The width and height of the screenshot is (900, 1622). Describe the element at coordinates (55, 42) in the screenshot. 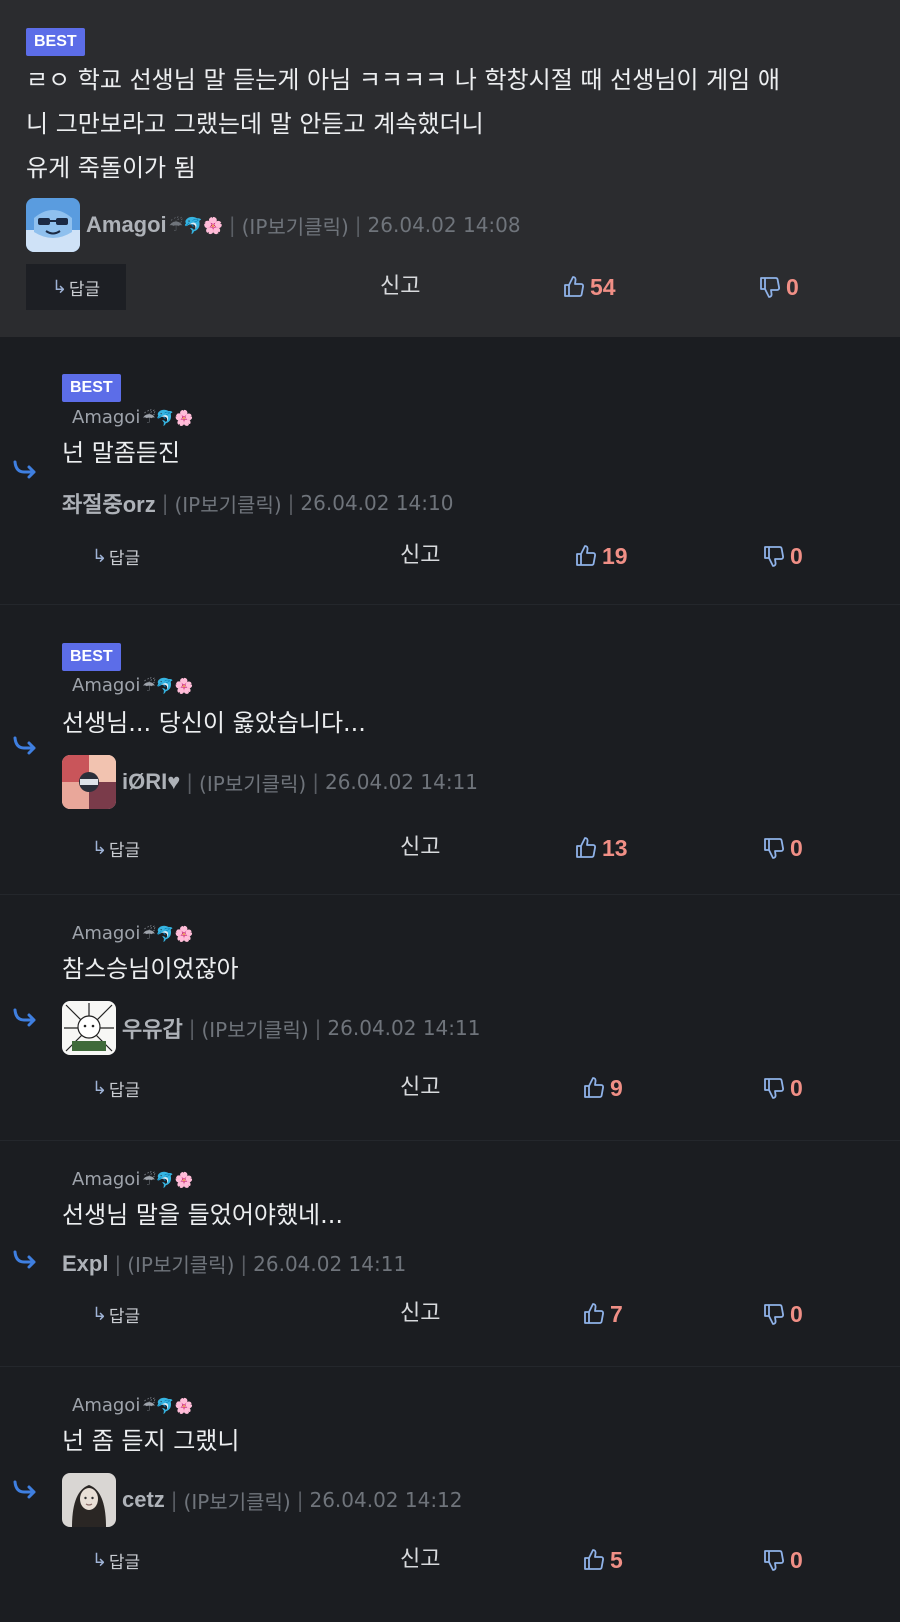

I see `best-badge: BEST` at that location.